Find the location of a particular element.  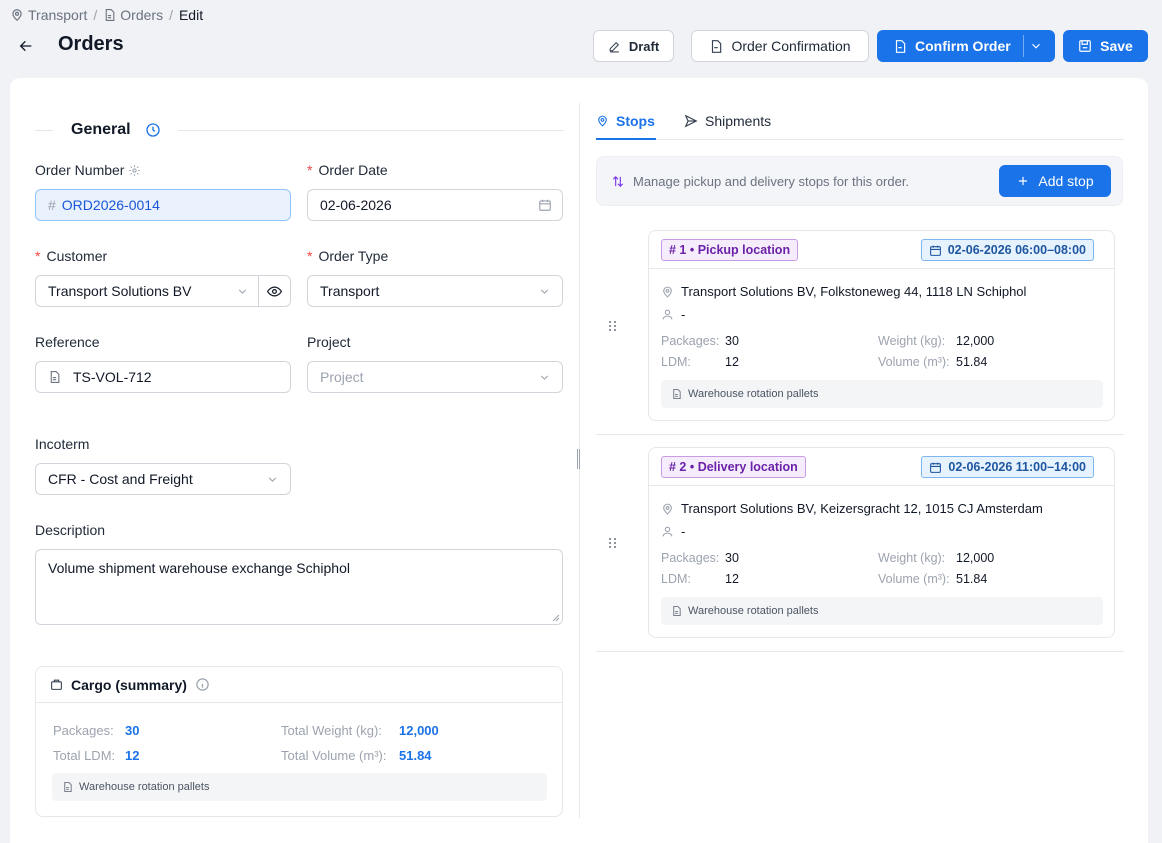

document-icon is located at coordinates (54, 377).